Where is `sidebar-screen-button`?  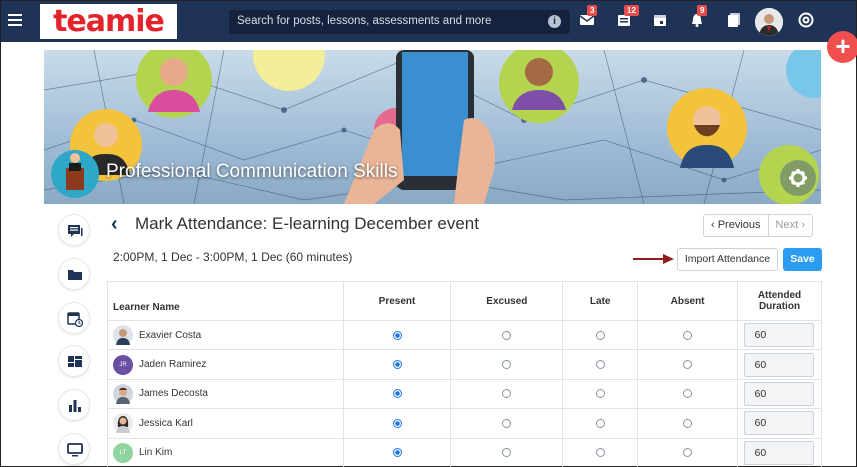
sidebar-screen-button is located at coordinates (74, 449).